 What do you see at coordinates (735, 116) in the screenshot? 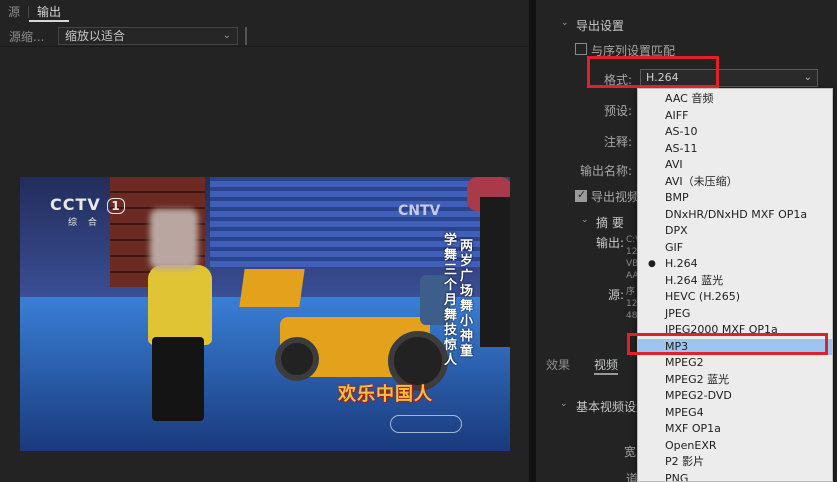
I see `format-option: AIFF` at bounding box center [735, 116].